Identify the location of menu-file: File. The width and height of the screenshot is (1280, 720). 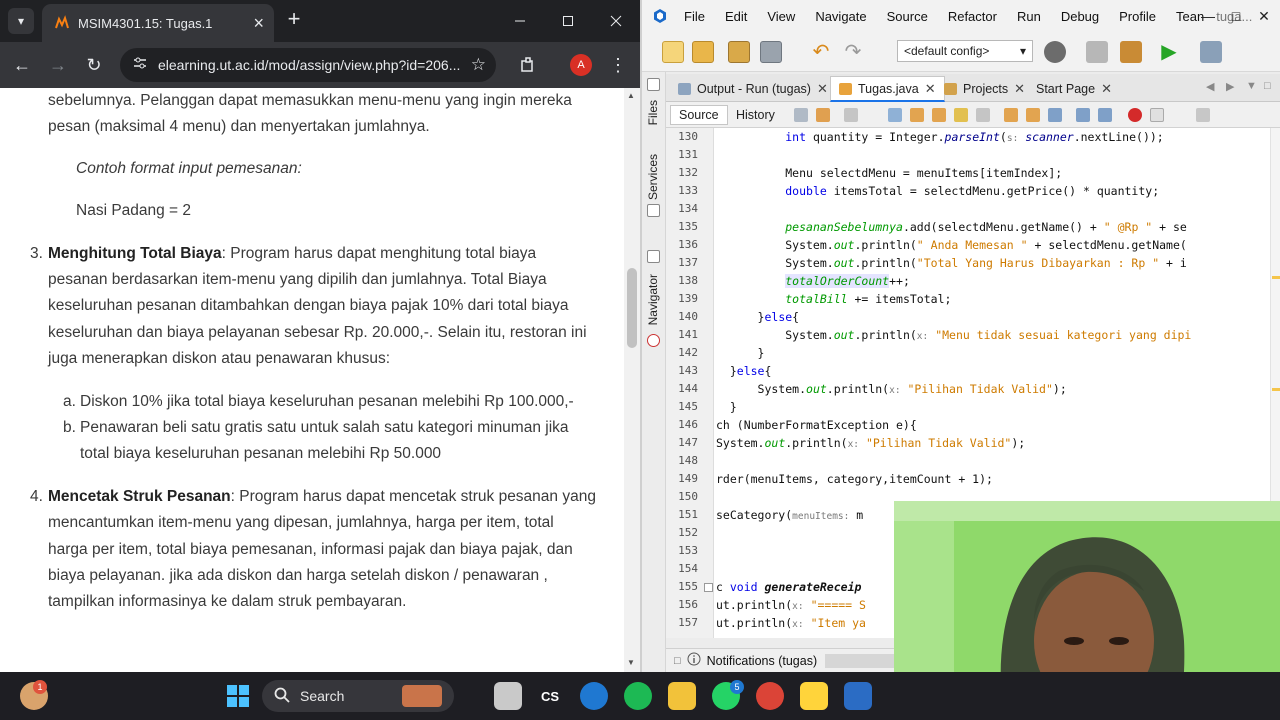
(694, 16).